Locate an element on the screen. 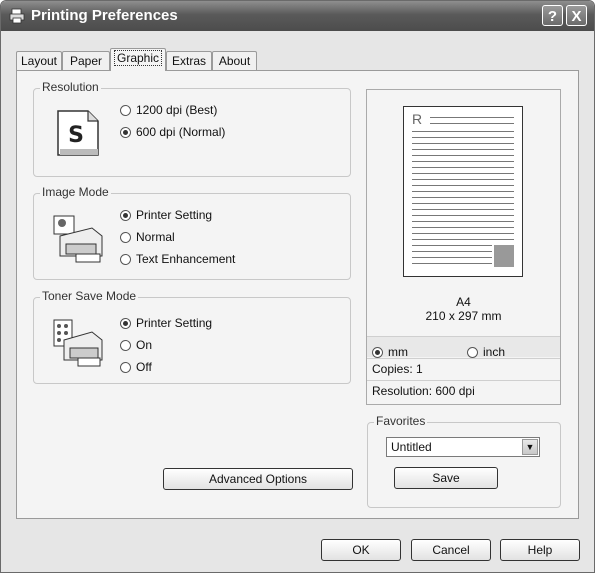 This screenshot has width=595, height=573. help-button: Help is located at coordinates (540, 550).